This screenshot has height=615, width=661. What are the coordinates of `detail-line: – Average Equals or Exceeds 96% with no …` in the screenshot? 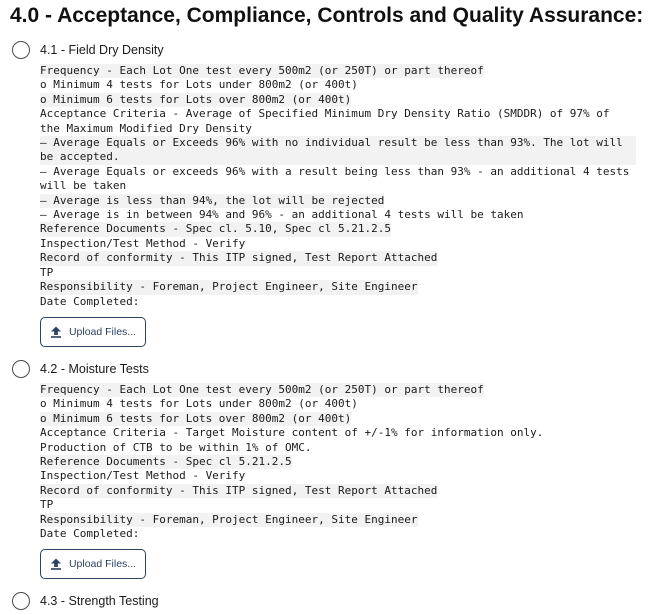 It's located at (338, 150).